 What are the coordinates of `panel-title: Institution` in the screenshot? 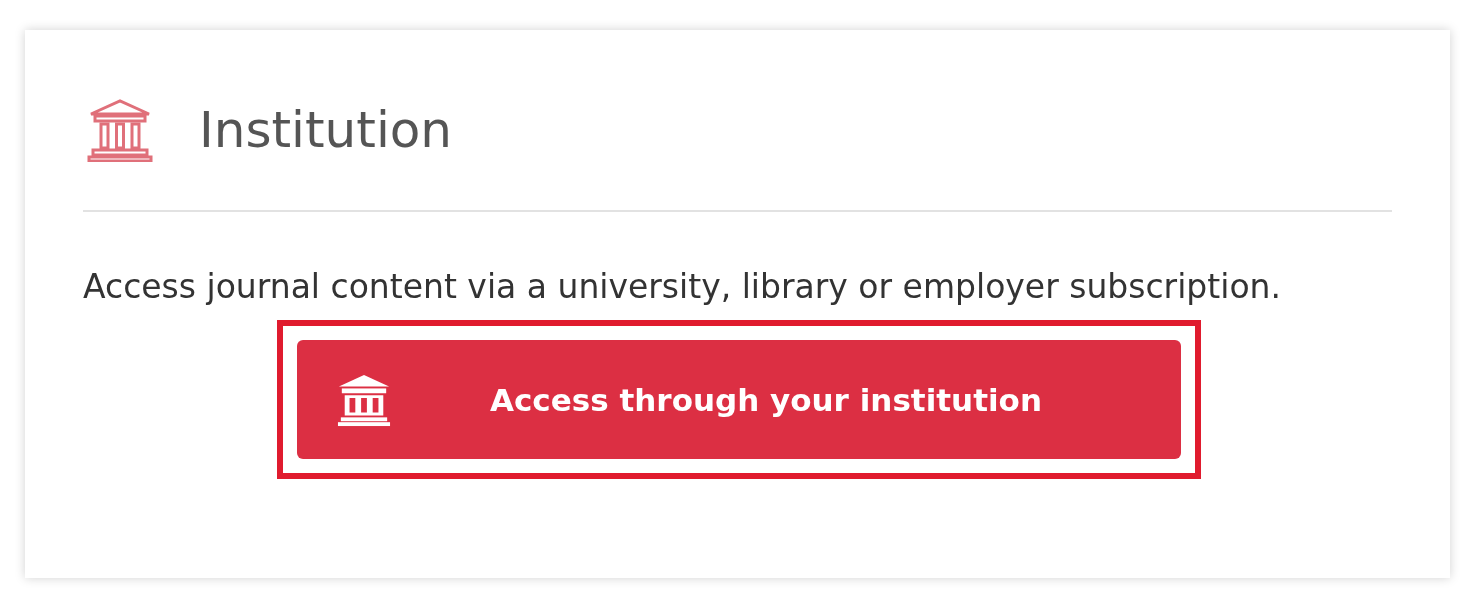 It's located at (326, 130).